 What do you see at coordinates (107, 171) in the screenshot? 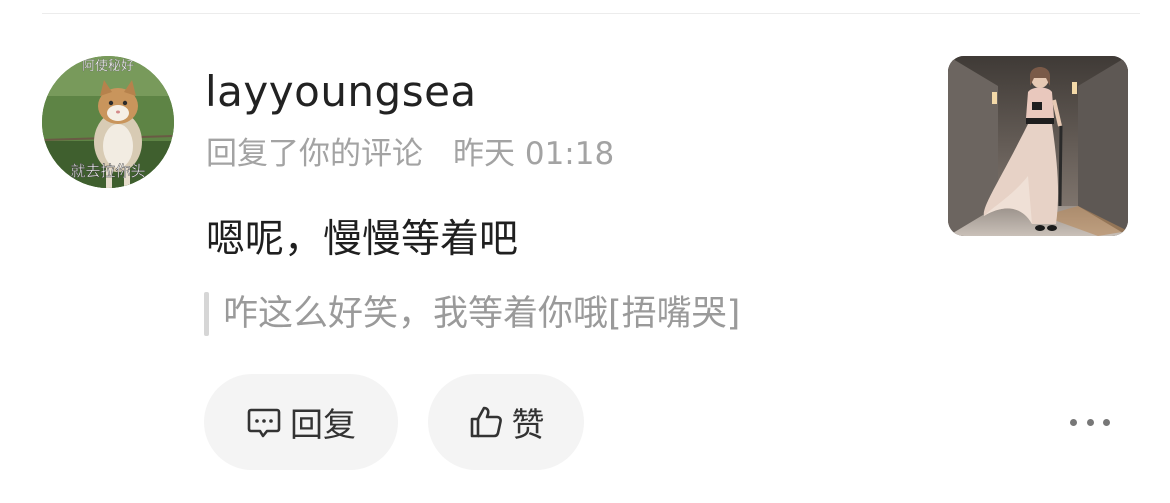
I see `avatar-bottom-caption: 就去拉你头` at bounding box center [107, 171].